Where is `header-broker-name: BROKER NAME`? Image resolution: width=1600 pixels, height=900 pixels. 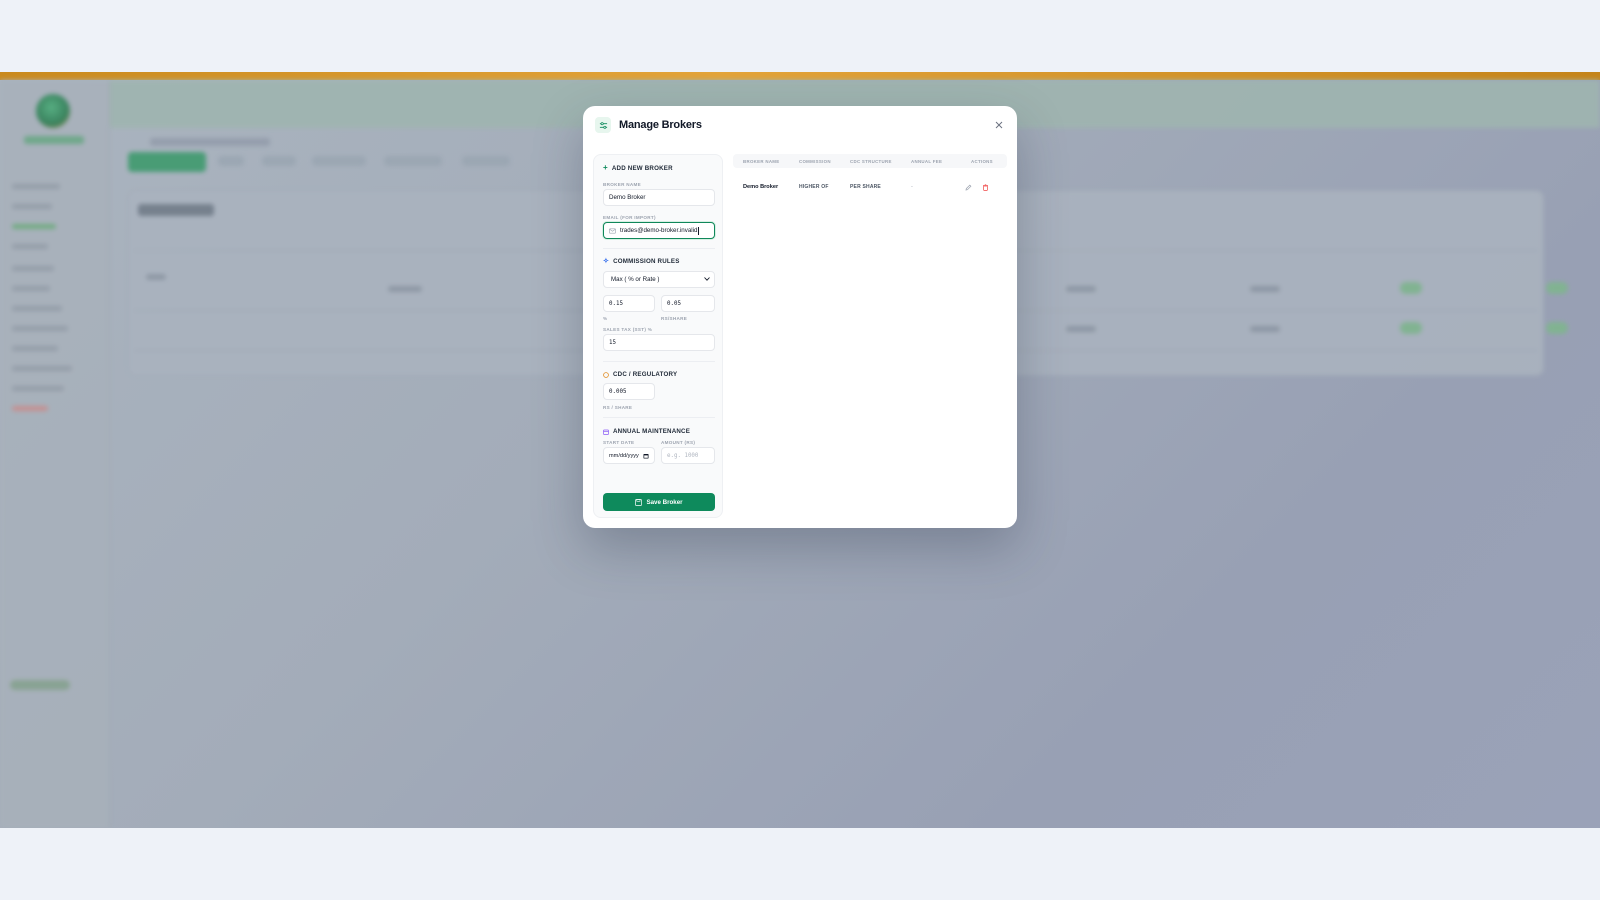 header-broker-name: BROKER NAME is located at coordinates (761, 161).